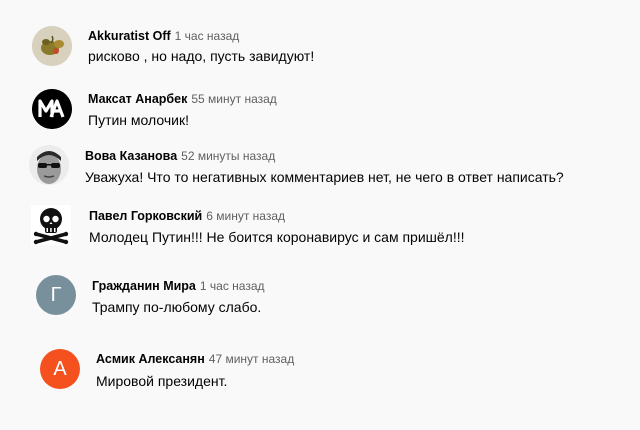 This screenshot has width=640, height=430. What do you see at coordinates (162, 381) in the screenshot?
I see `comment-text: Мировой президент.` at bounding box center [162, 381].